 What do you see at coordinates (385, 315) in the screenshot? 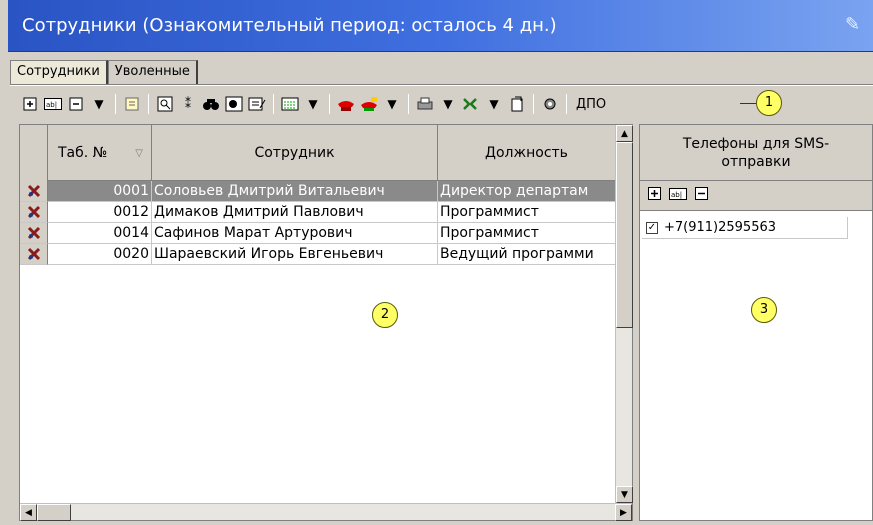
I see `callout-2: 2` at bounding box center [385, 315].